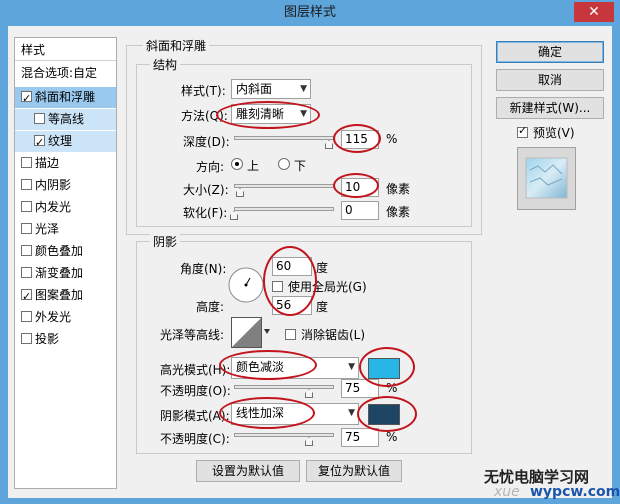 The image size is (620, 504). What do you see at coordinates (59, 251) in the screenshot?
I see `style-item-label: 颜色叠加` at bounding box center [59, 251].